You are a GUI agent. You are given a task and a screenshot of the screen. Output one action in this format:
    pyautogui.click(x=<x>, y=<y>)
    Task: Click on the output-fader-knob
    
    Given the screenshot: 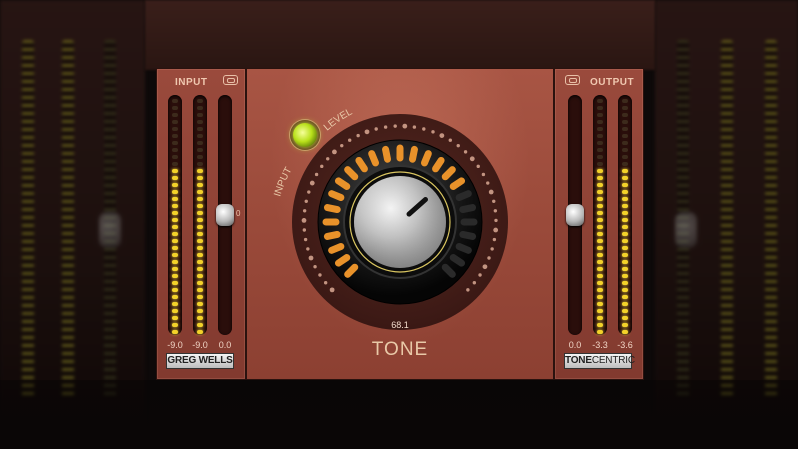 What is the action you would take?
    pyautogui.click(x=575, y=215)
    